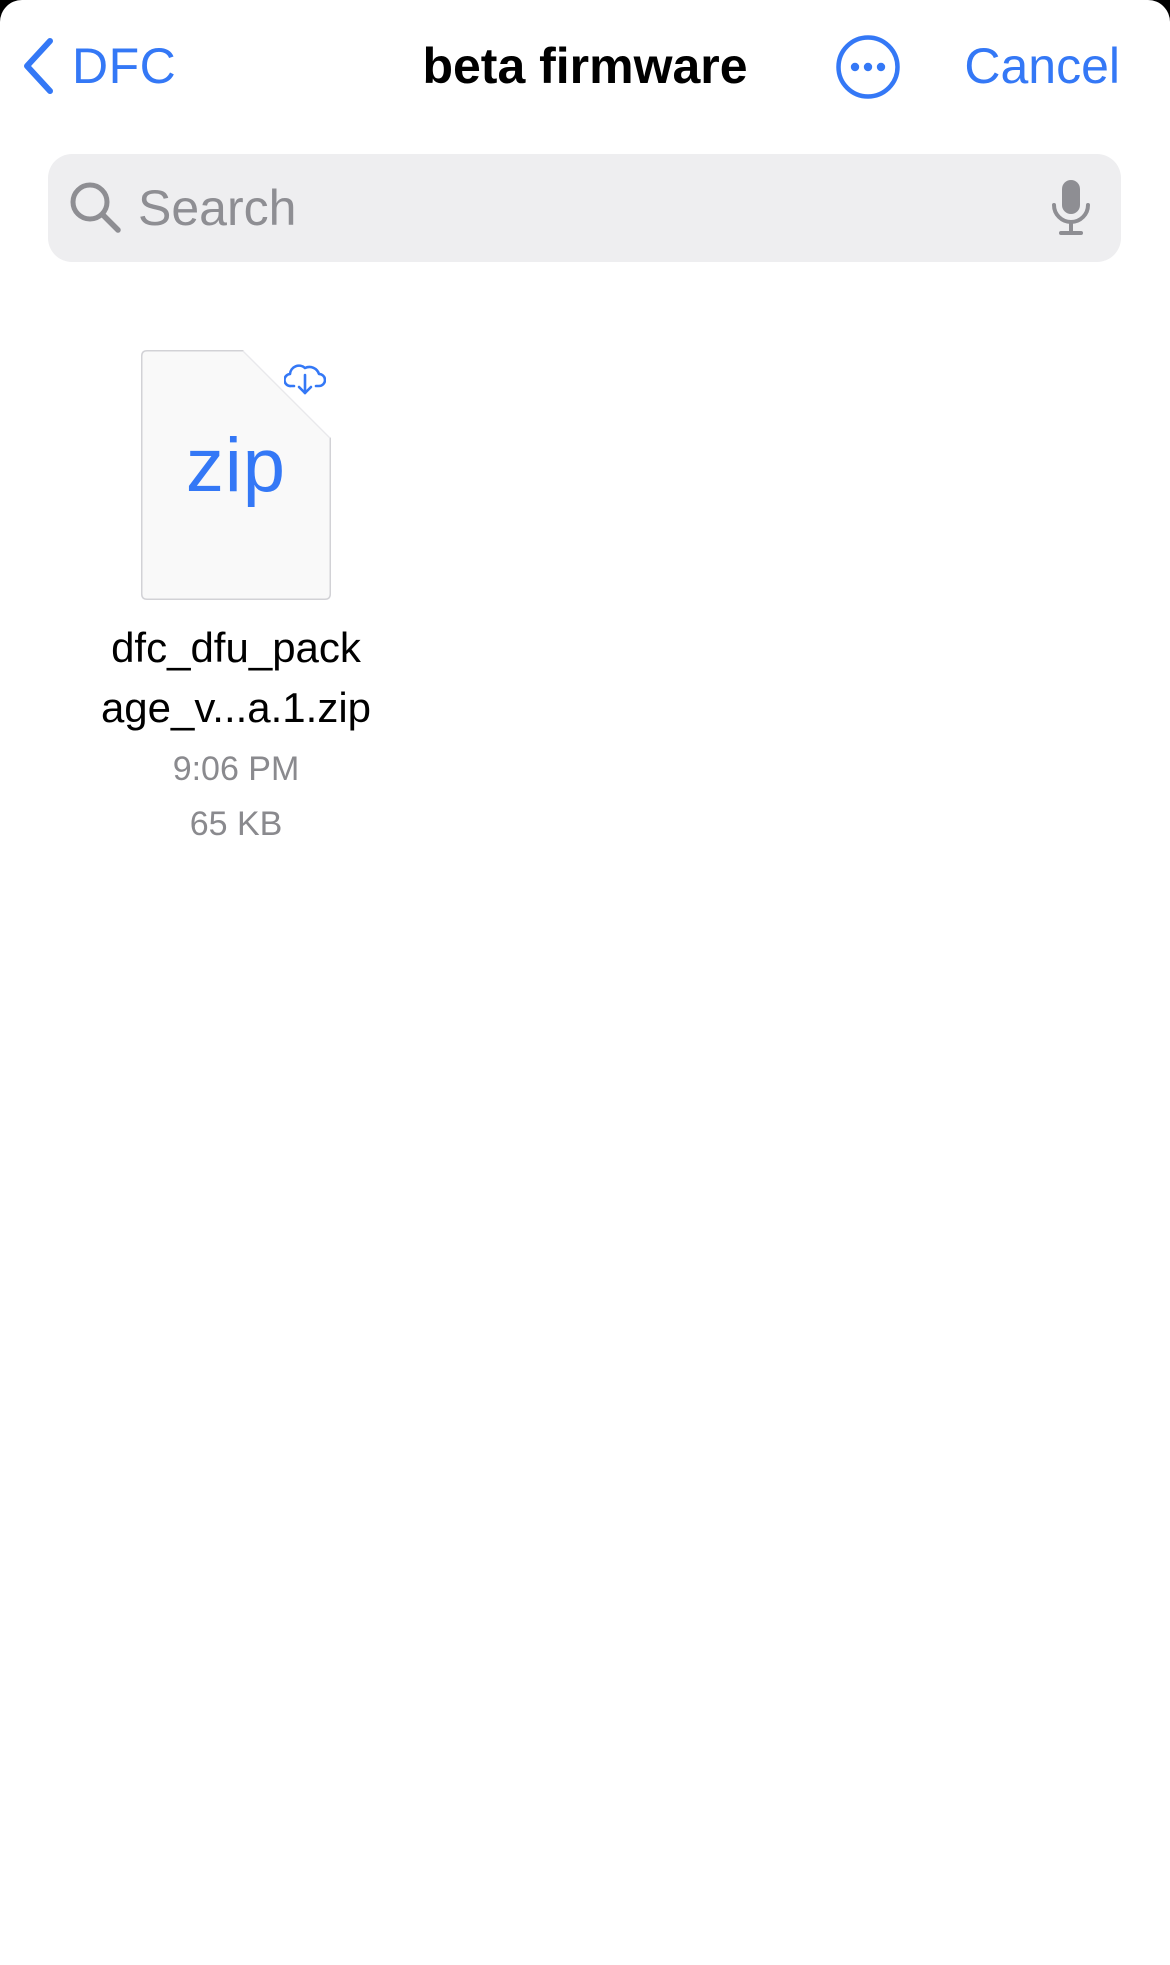 This screenshot has height=1965, width=1170. Describe the element at coordinates (563, 208) in the screenshot. I see `search-input` at that location.